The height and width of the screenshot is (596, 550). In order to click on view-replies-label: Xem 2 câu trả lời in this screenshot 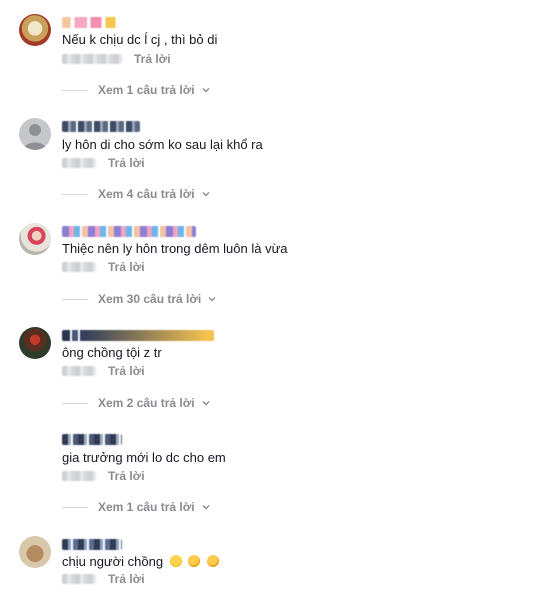, I will do `click(146, 403)`.